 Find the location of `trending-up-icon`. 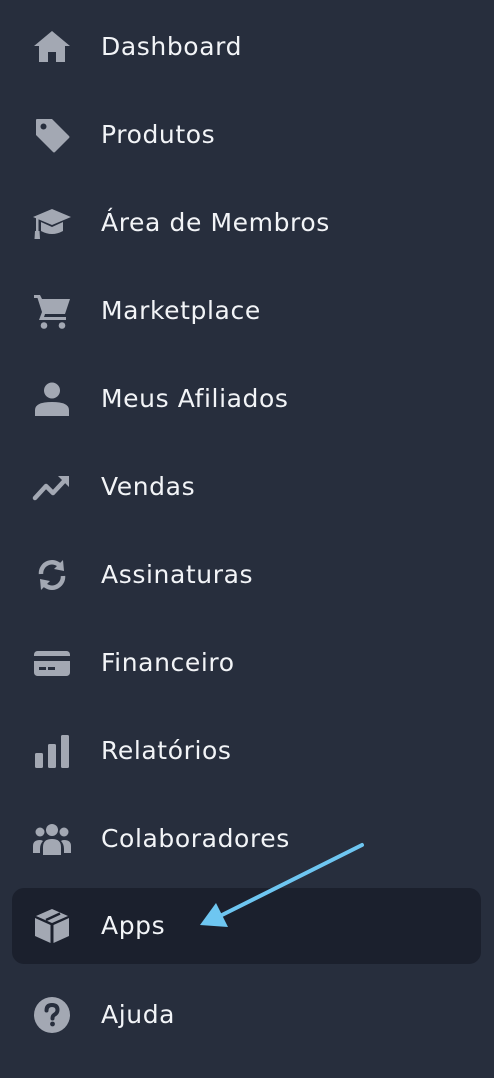

trending-up-icon is located at coordinates (52, 487).